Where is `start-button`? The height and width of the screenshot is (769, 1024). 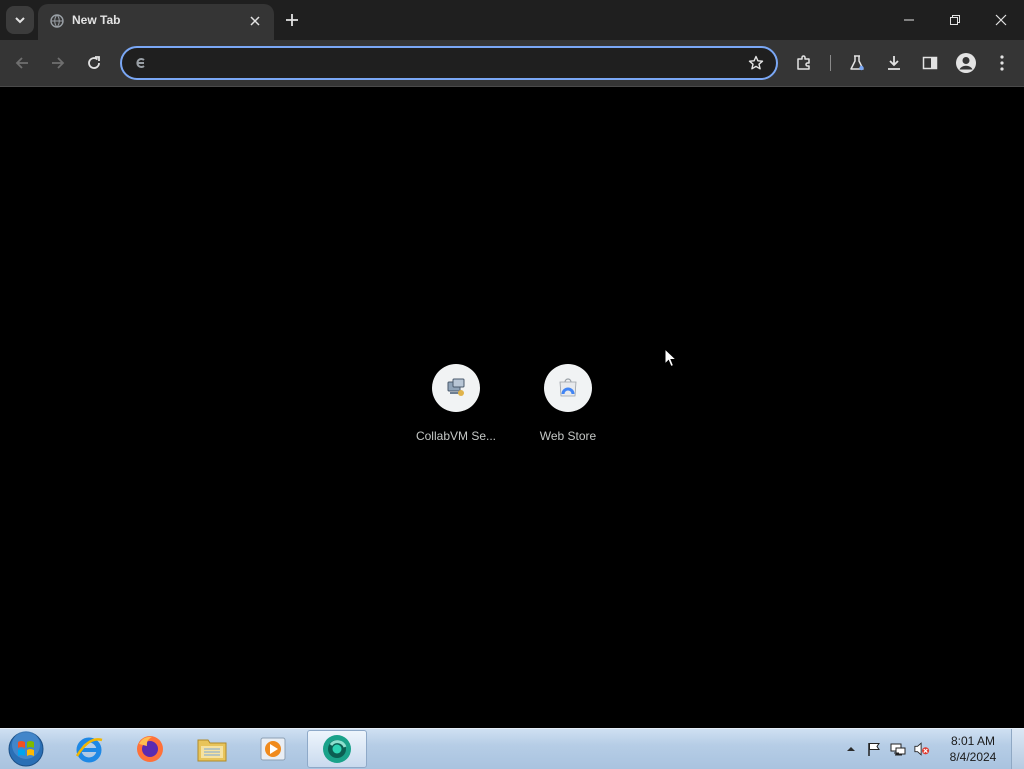 start-button is located at coordinates (26, 749).